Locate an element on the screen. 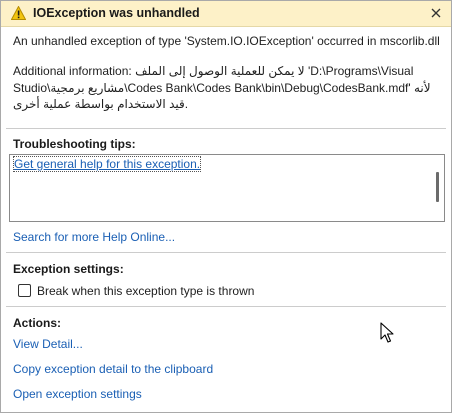  copy-exception-detail-link: Copy exception detail to the clipboard is located at coordinates (113, 369).